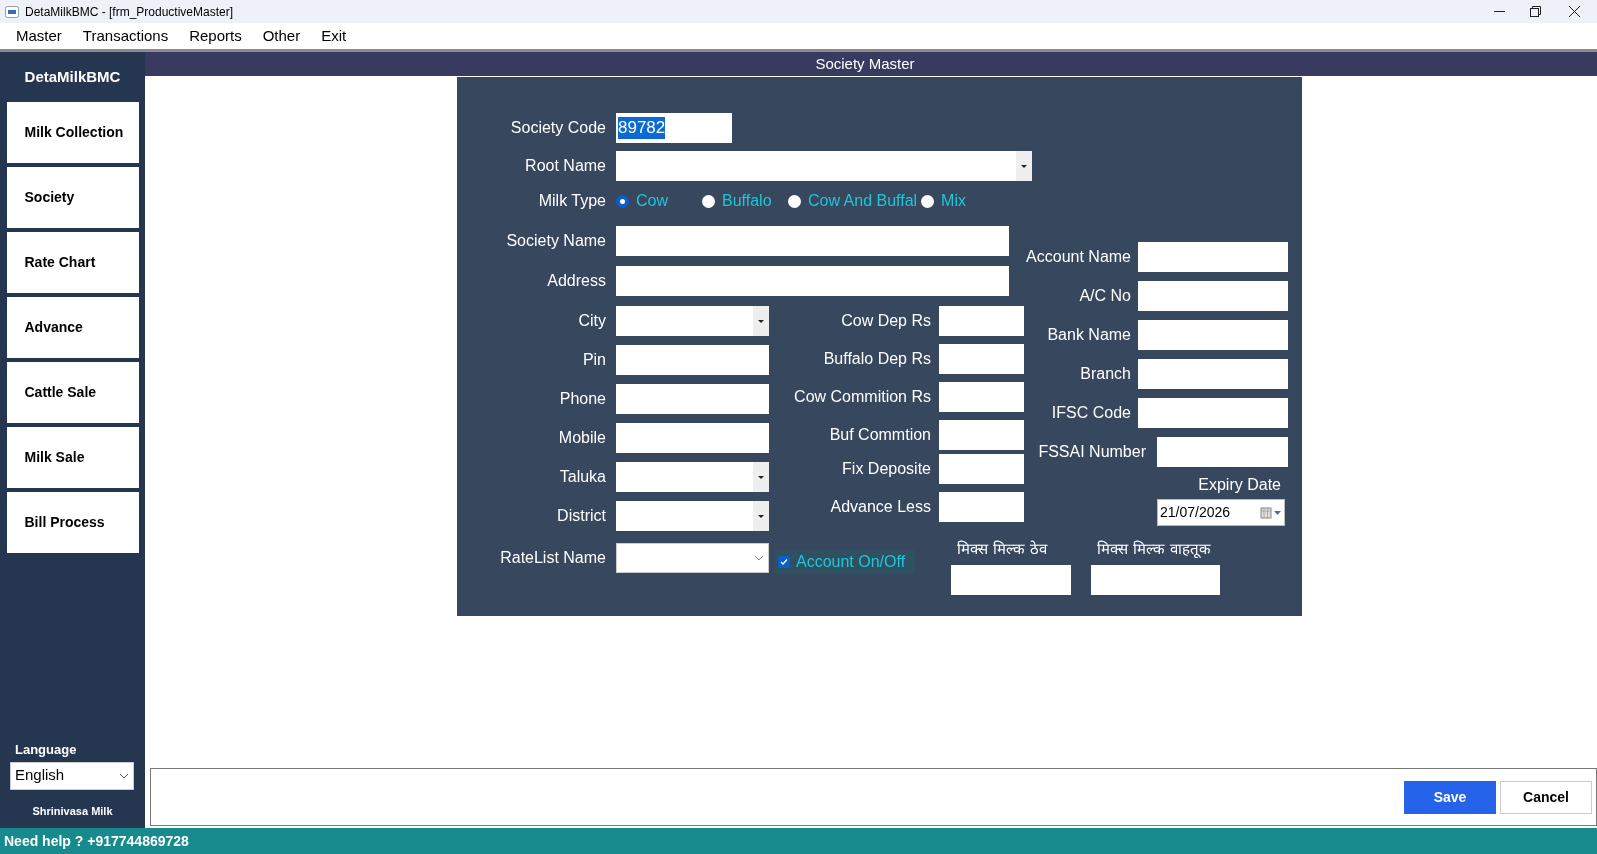 Image resolution: width=1597 pixels, height=854 pixels. What do you see at coordinates (591, 321) in the screenshot?
I see `field-label: City` at bounding box center [591, 321].